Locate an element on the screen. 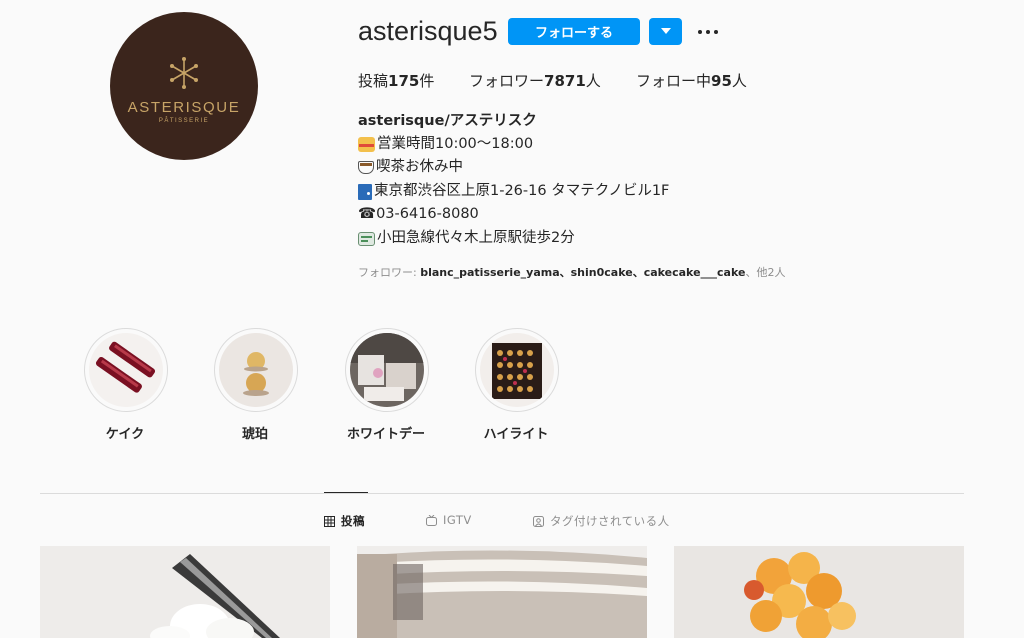  highlight-cake-label: ケイク is located at coordinates (125, 432).